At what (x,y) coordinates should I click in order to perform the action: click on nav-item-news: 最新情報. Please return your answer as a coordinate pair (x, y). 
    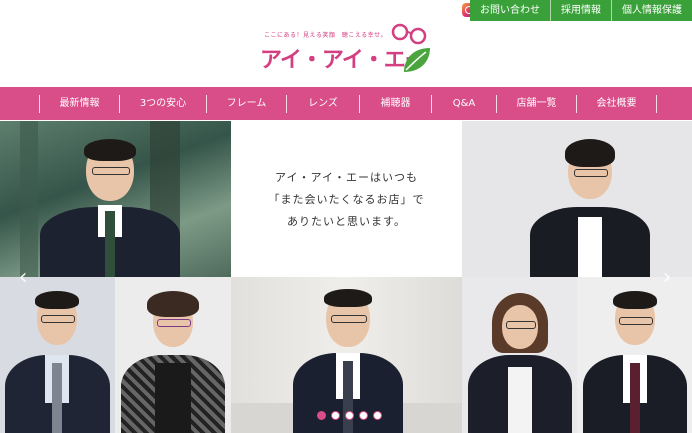
    Looking at the image, I should click on (79, 103).